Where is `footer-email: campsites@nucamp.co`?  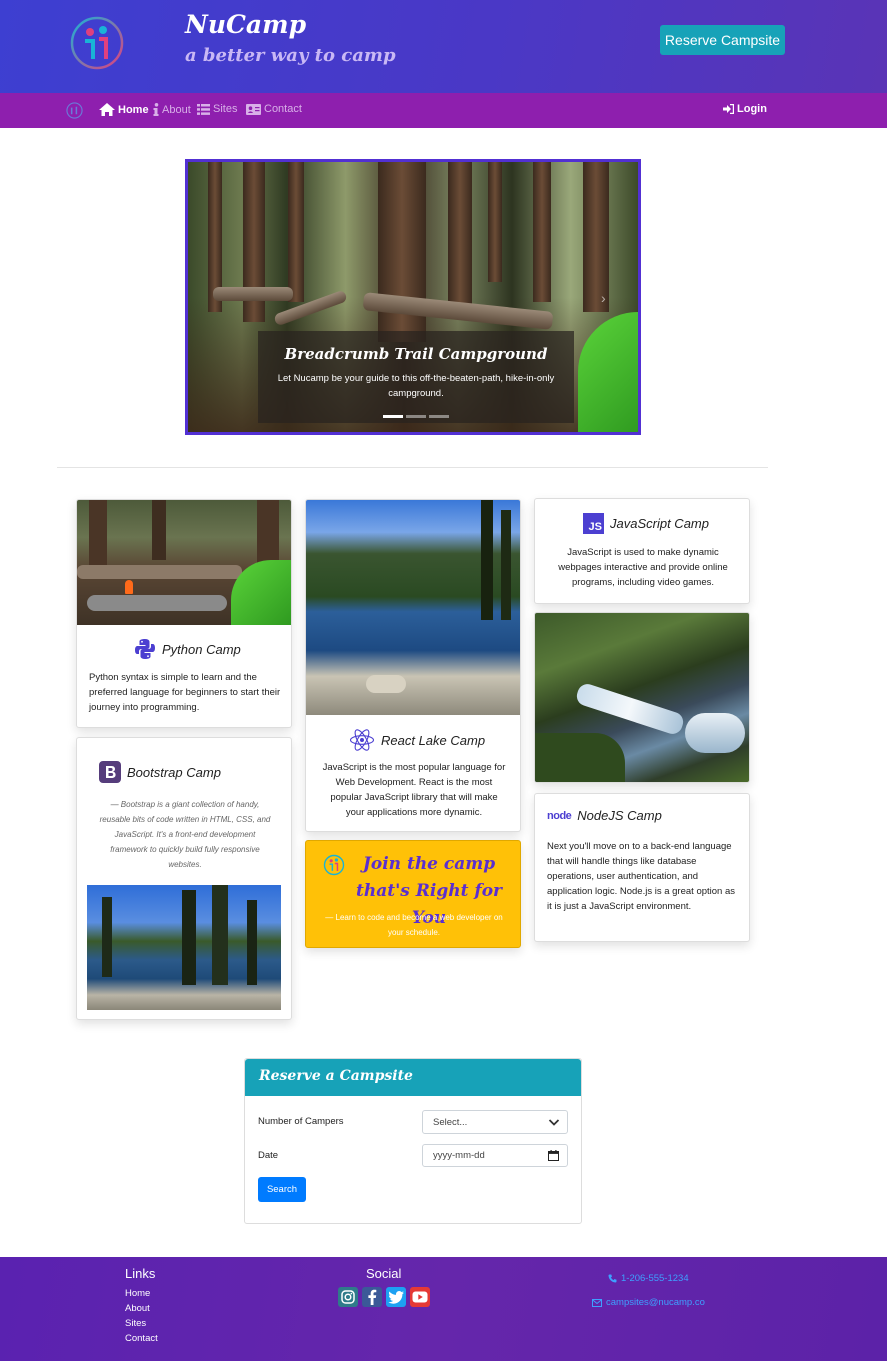
footer-email: campsites@nucamp.co is located at coordinates (648, 1302).